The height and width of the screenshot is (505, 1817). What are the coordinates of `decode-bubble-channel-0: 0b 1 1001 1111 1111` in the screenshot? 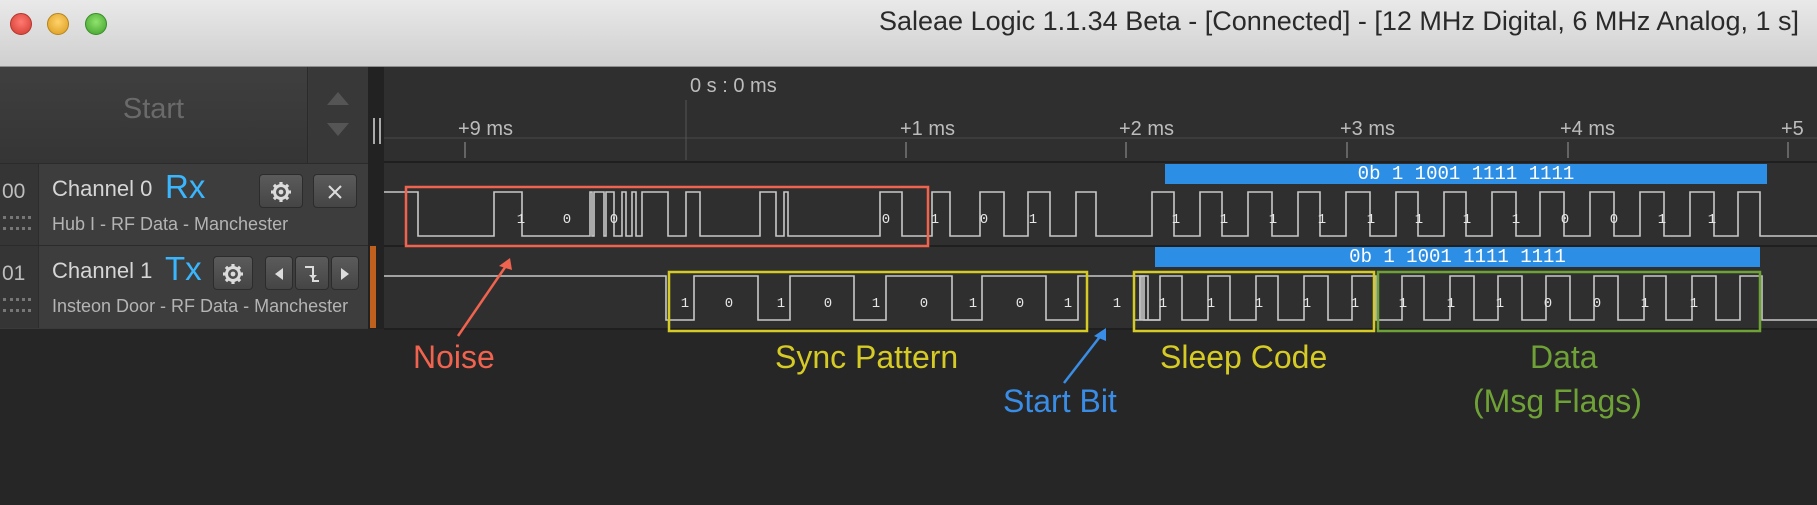 It's located at (1466, 174).